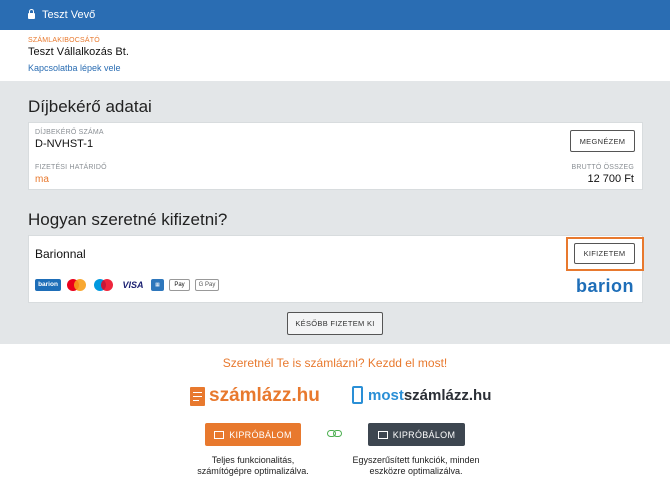 The image size is (670, 477). Describe the element at coordinates (179, 285) in the screenshot. I see `apple-pay-icon: Pay` at that location.